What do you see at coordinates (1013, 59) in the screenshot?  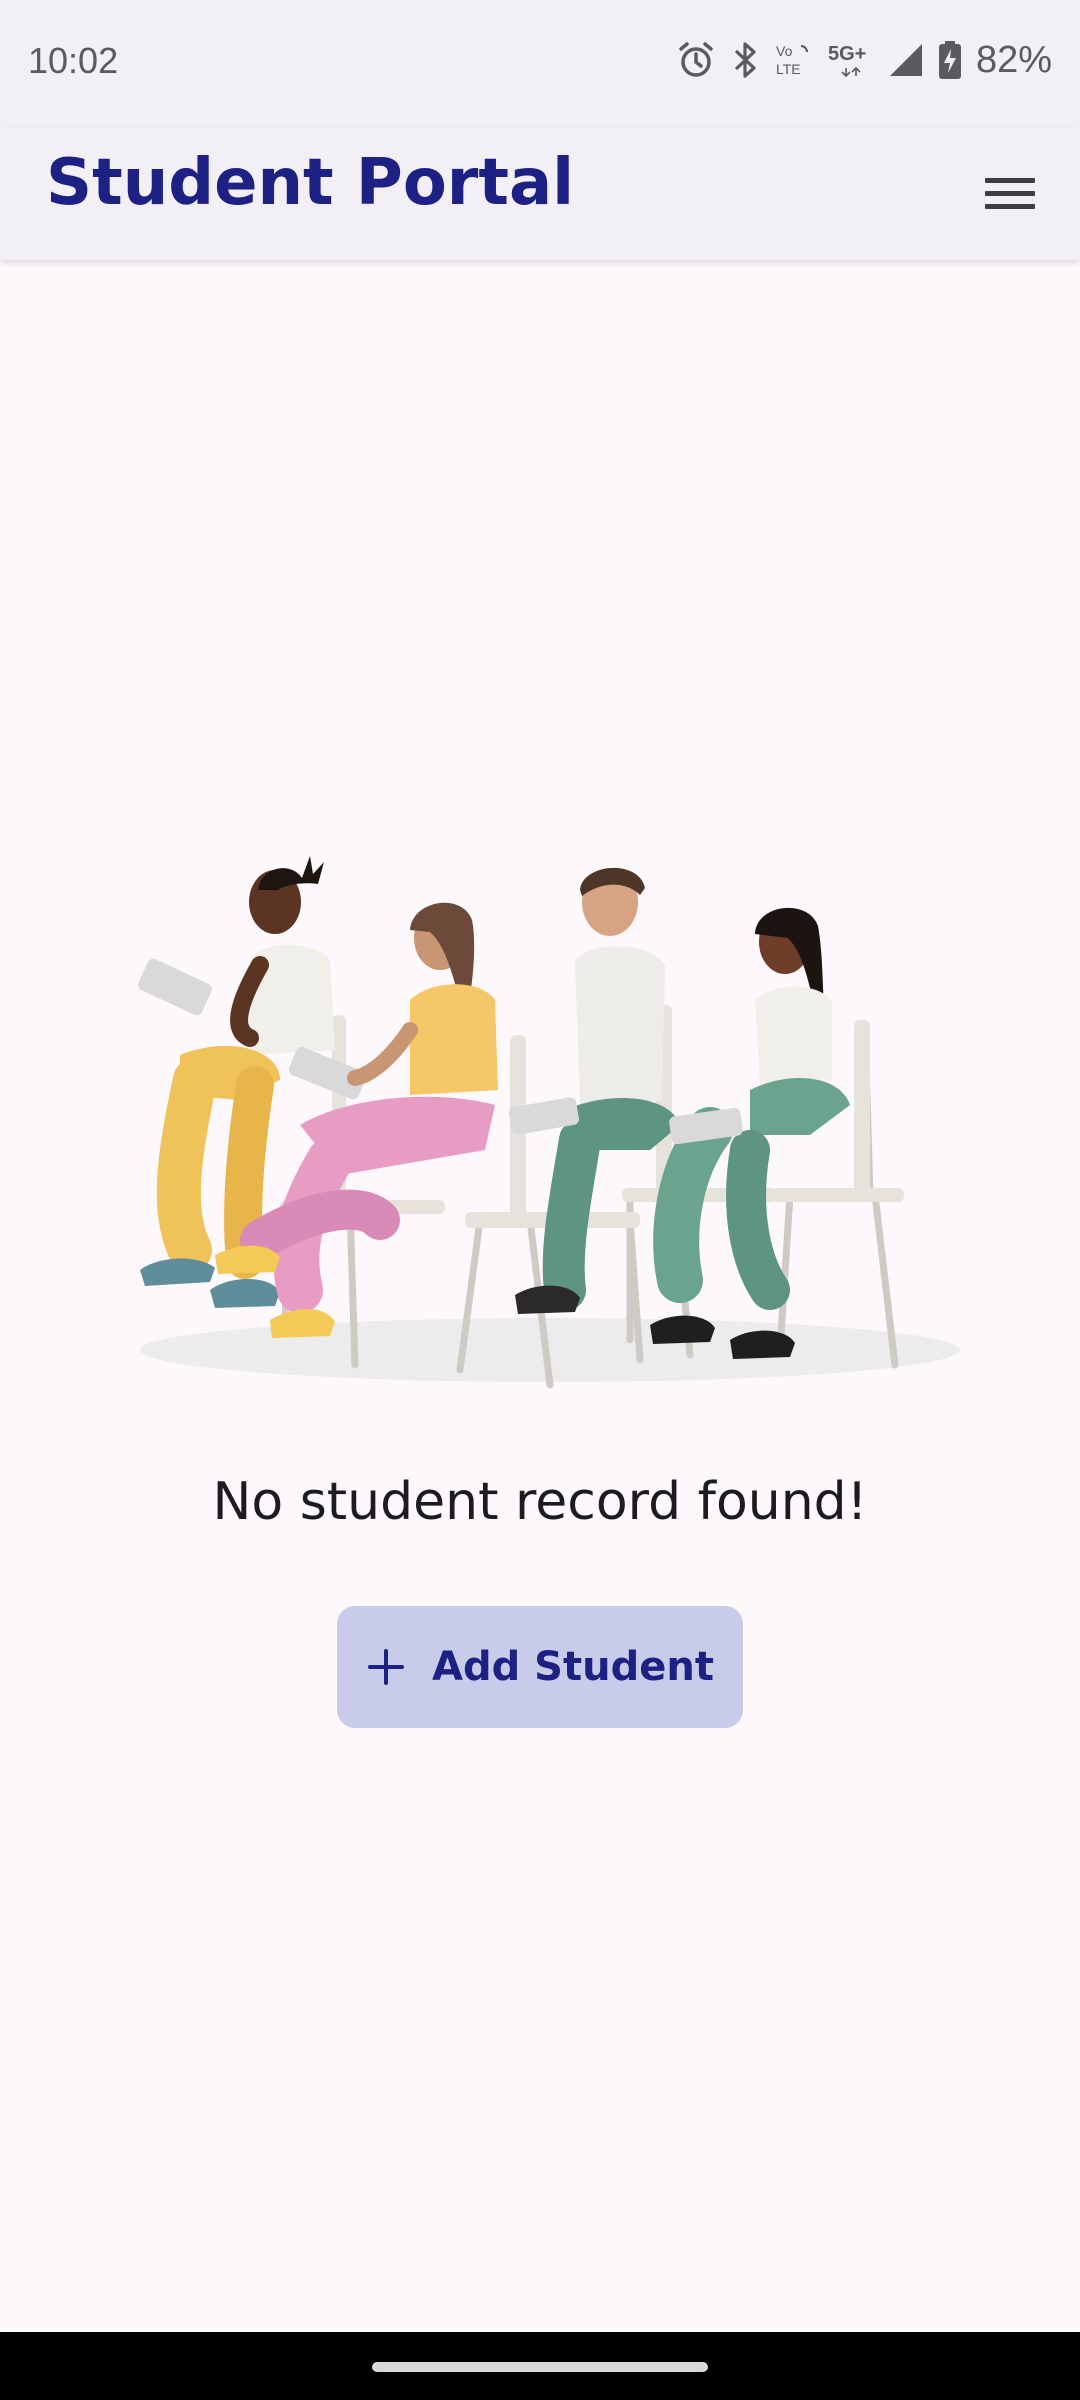 I see `battery-percentage: 82%` at bounding box center [1013, 59].